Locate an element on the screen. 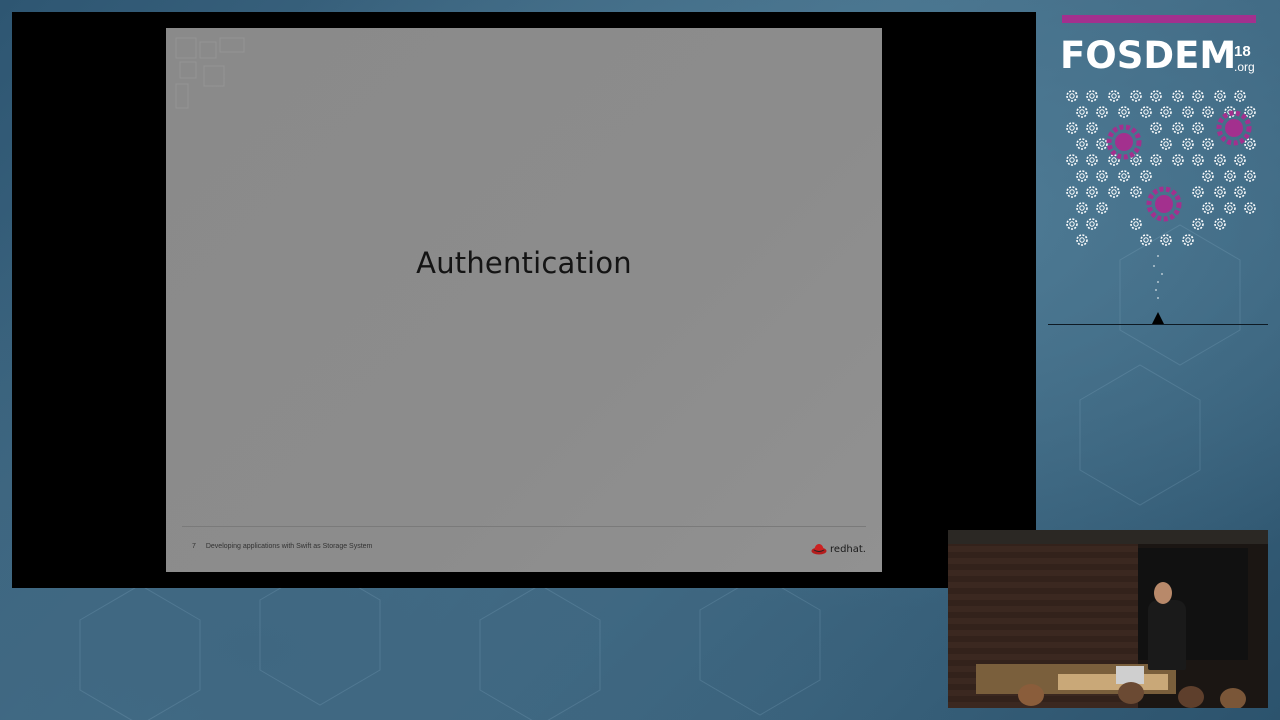 This screenshot has width=1280, height=720. fosdem-accent-bar is located at coordinates (1159, 19).